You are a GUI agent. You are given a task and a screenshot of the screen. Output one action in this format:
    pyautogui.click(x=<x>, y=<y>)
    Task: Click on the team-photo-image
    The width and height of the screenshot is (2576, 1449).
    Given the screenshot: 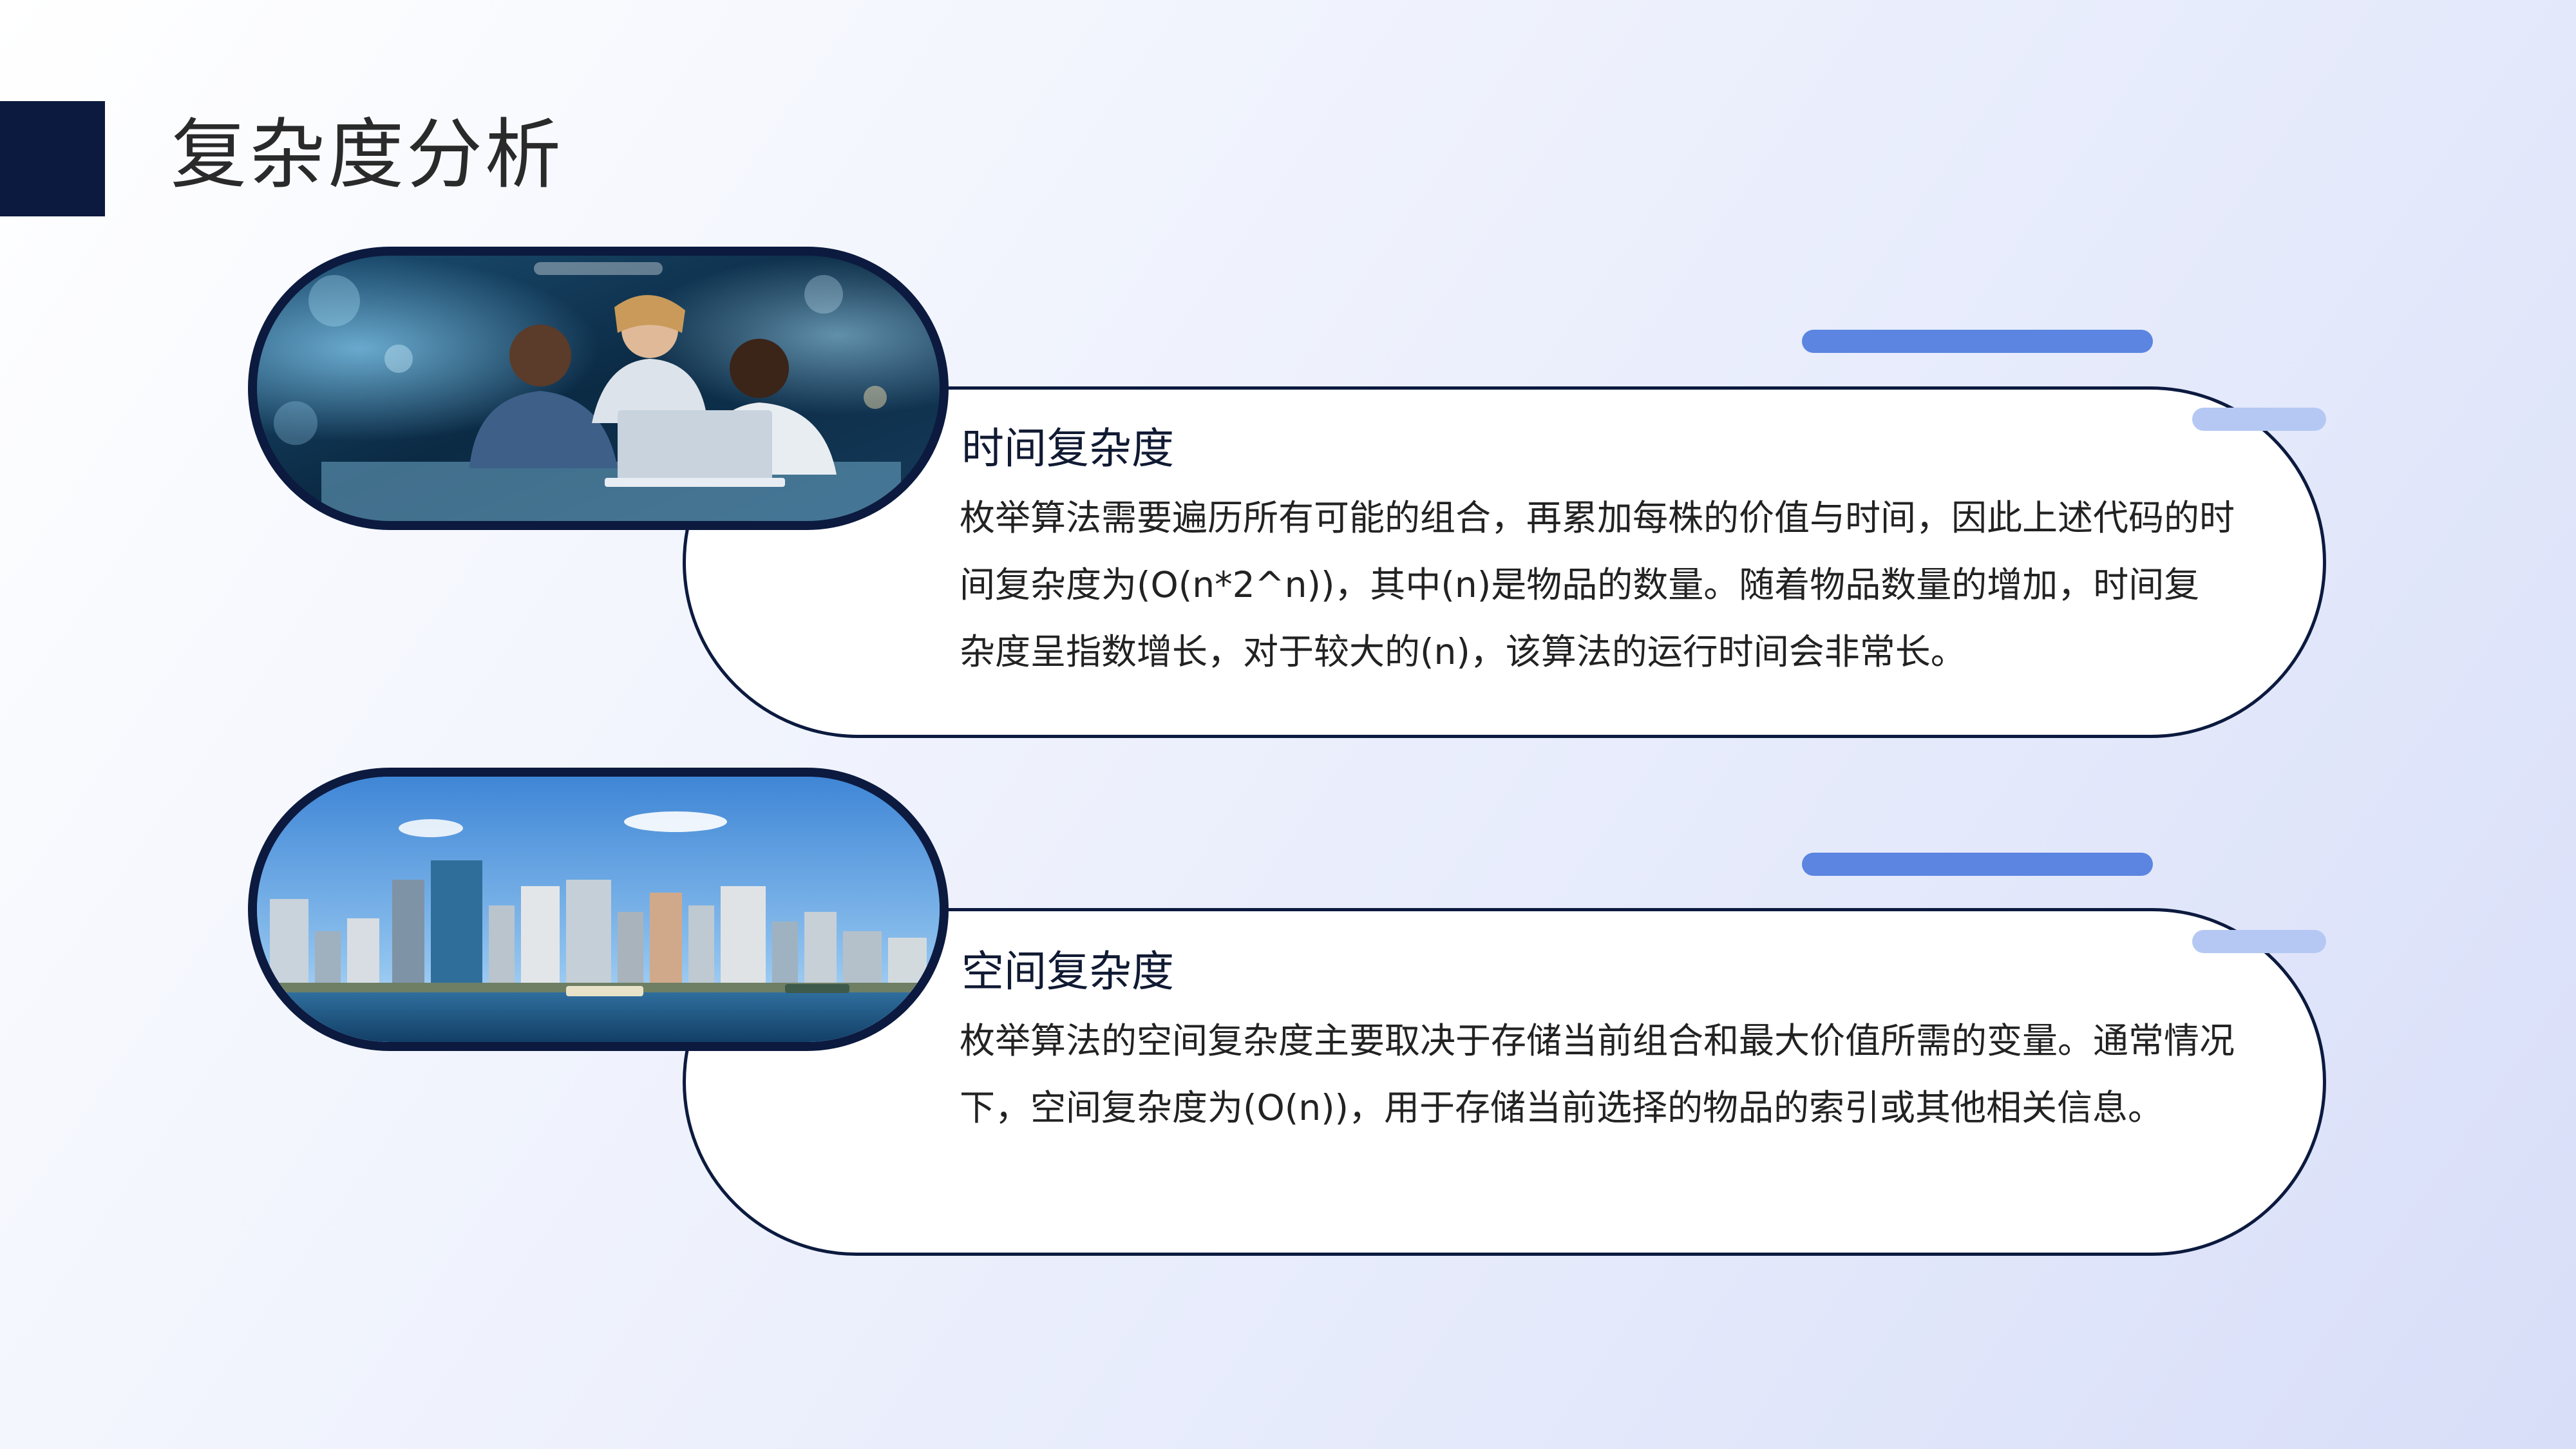 What is the action you would take?
    pyautogui.click(x=598, y=388)
    